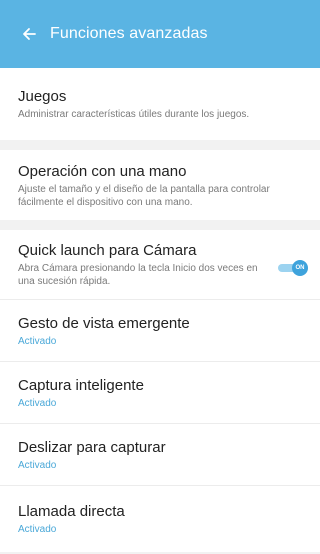 This screenshot has width=320, height=554. I want to click on settings-item-captura-inteligente: Captura inteligente Activado, so click(160, 393).